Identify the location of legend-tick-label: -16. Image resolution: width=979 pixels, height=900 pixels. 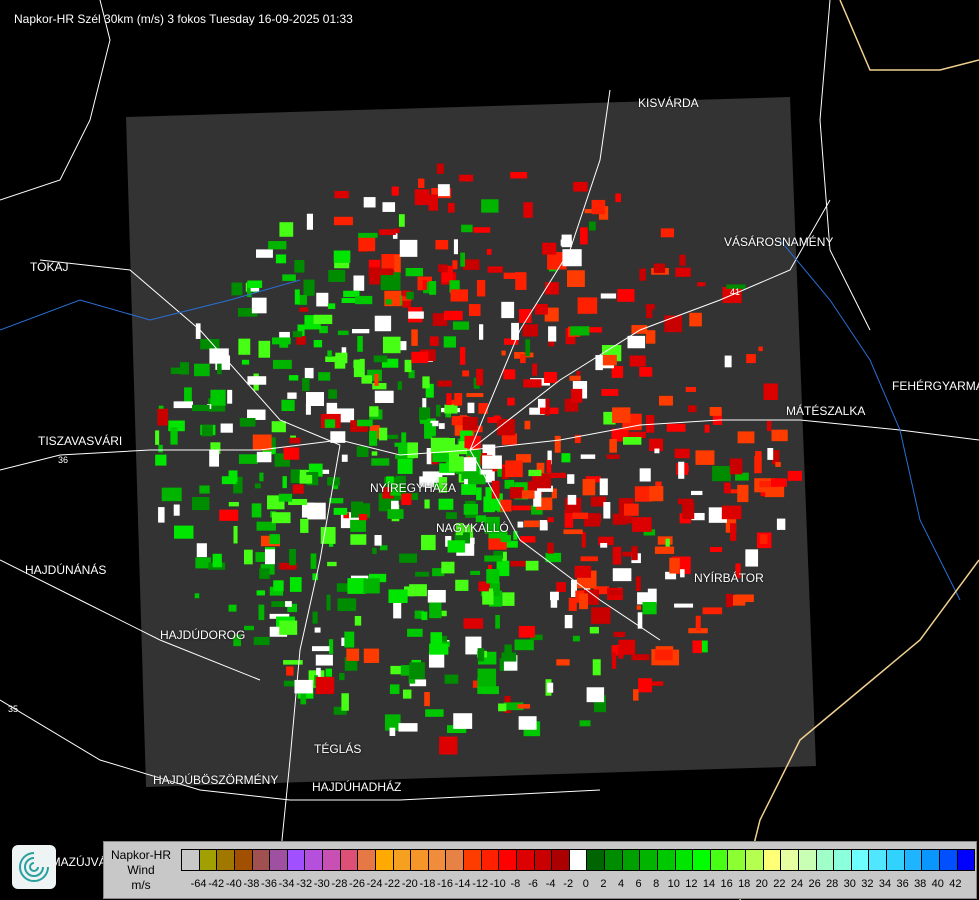
(445, 884).